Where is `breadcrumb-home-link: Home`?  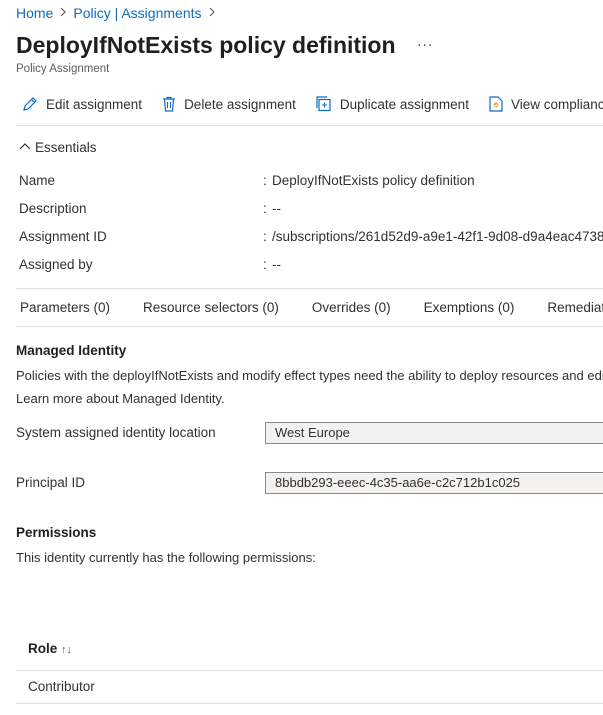 breadcrumb-home-link: Home is located at coordinates (34, 13).